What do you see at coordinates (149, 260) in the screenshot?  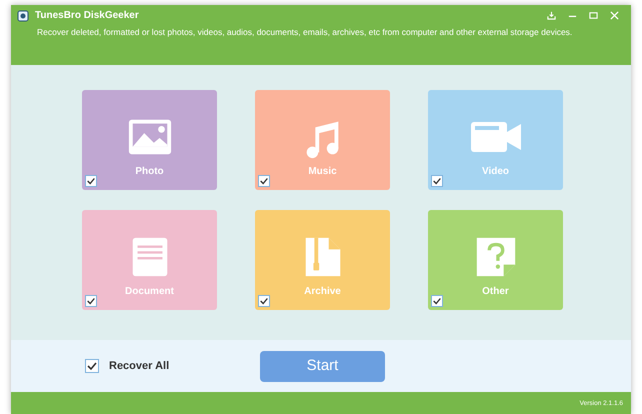 I see `category-card: Document` at bounding box center [149, 260].